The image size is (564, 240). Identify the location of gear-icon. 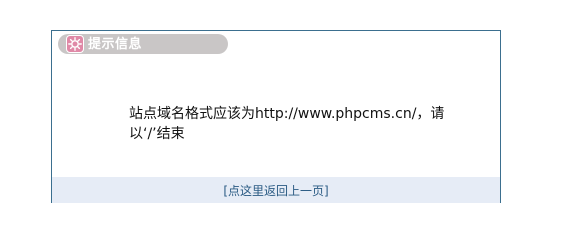
(75, 44).